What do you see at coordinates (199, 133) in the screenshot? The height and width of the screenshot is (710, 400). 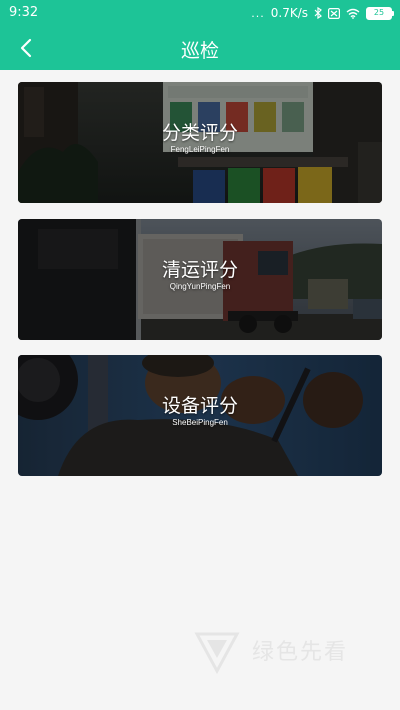 I see `card-title: 分类评分` at bounding box center [199, 133].